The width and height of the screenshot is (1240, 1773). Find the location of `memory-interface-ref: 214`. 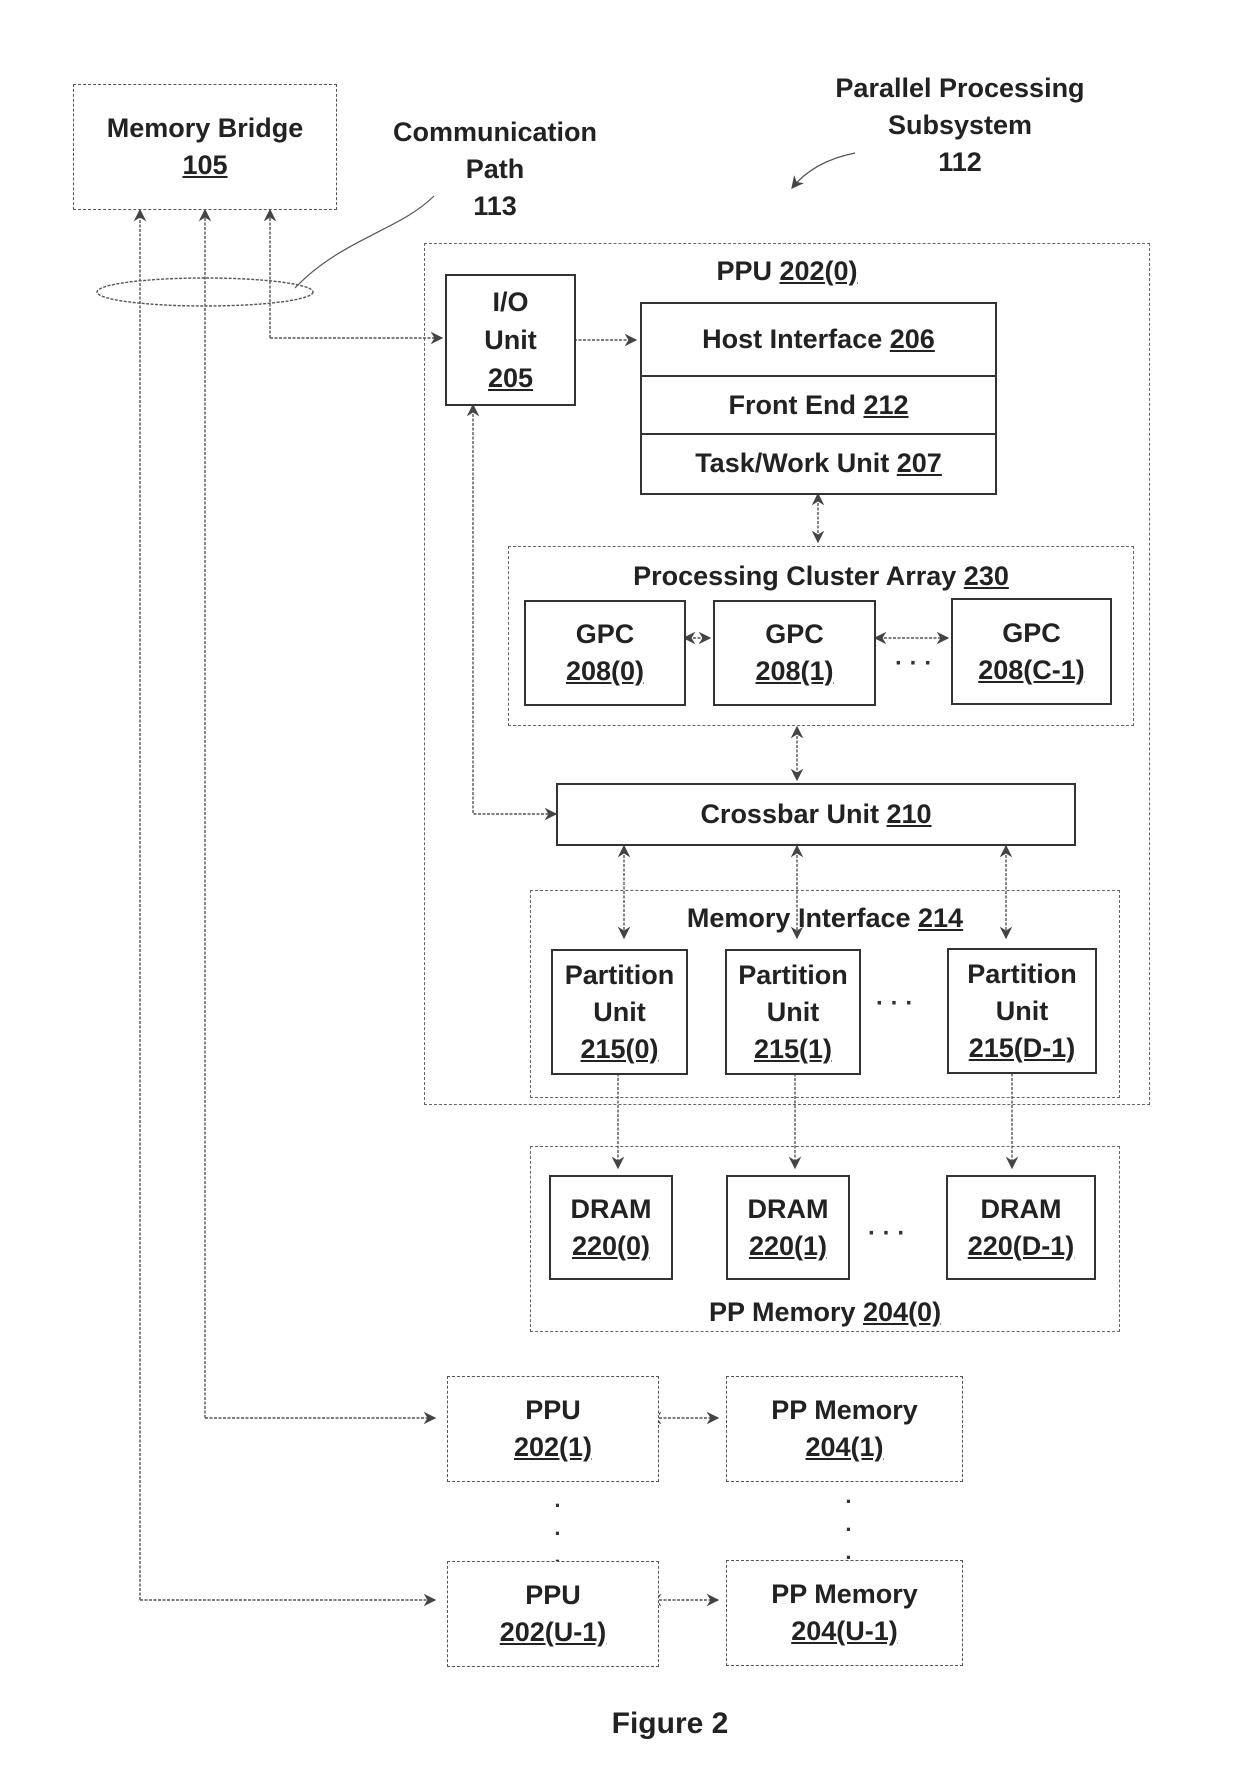

memory-interface-ref: 214 is located at coordinates (941, 918).